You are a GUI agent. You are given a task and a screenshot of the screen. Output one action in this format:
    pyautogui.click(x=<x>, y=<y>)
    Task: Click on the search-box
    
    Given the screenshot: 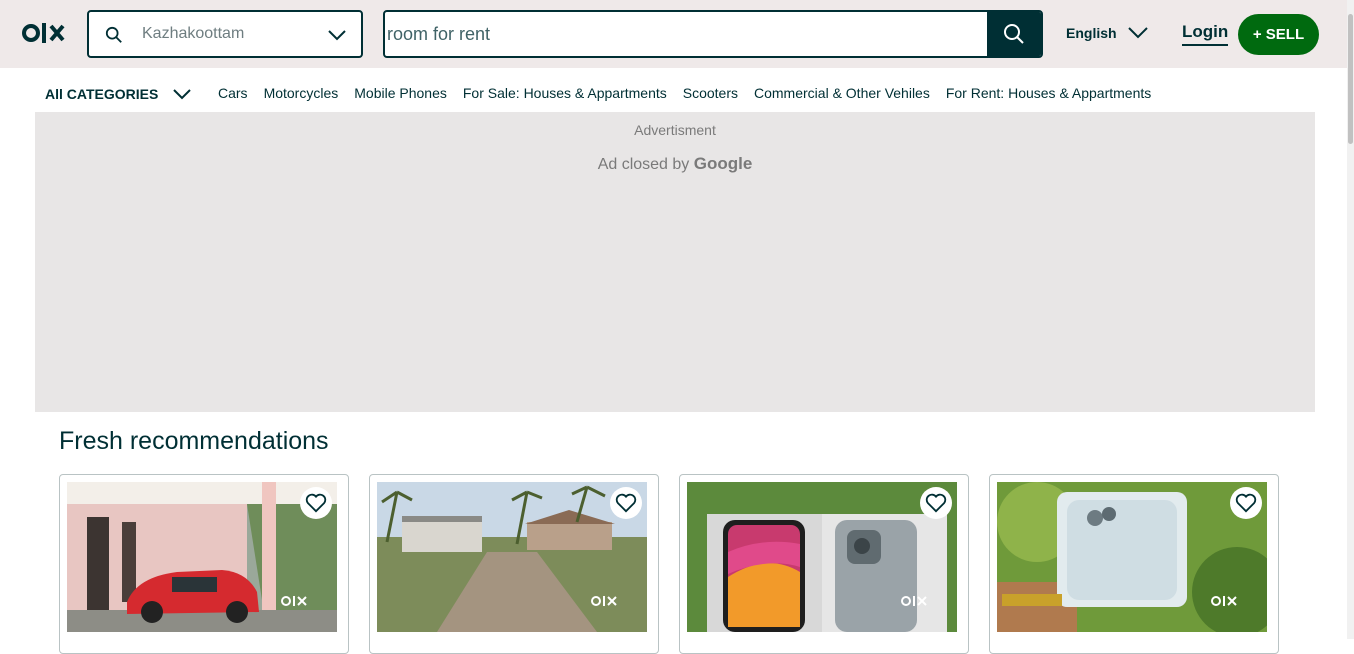 What is the action you would take?
    pyautogui.click(x=713, y=34)
    